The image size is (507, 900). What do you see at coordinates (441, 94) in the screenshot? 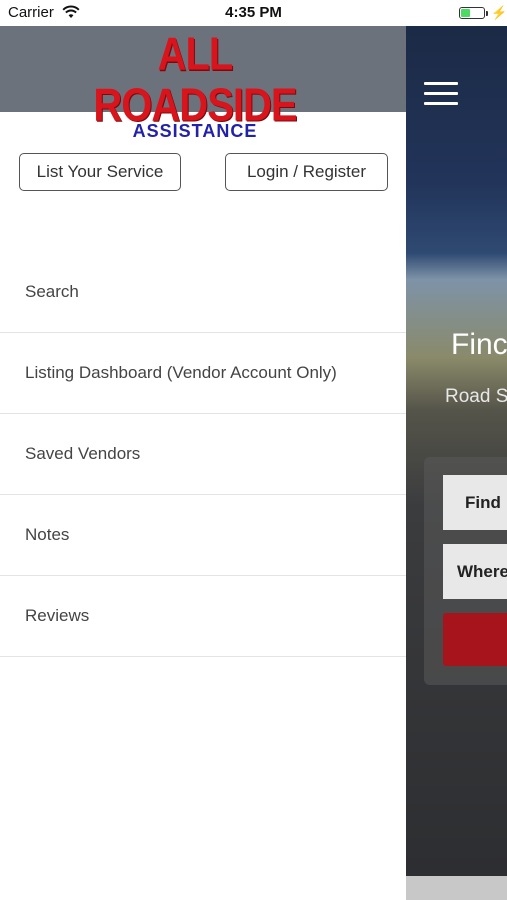
I see `hamburger-menu-icon` at bounding box center [441, 94].